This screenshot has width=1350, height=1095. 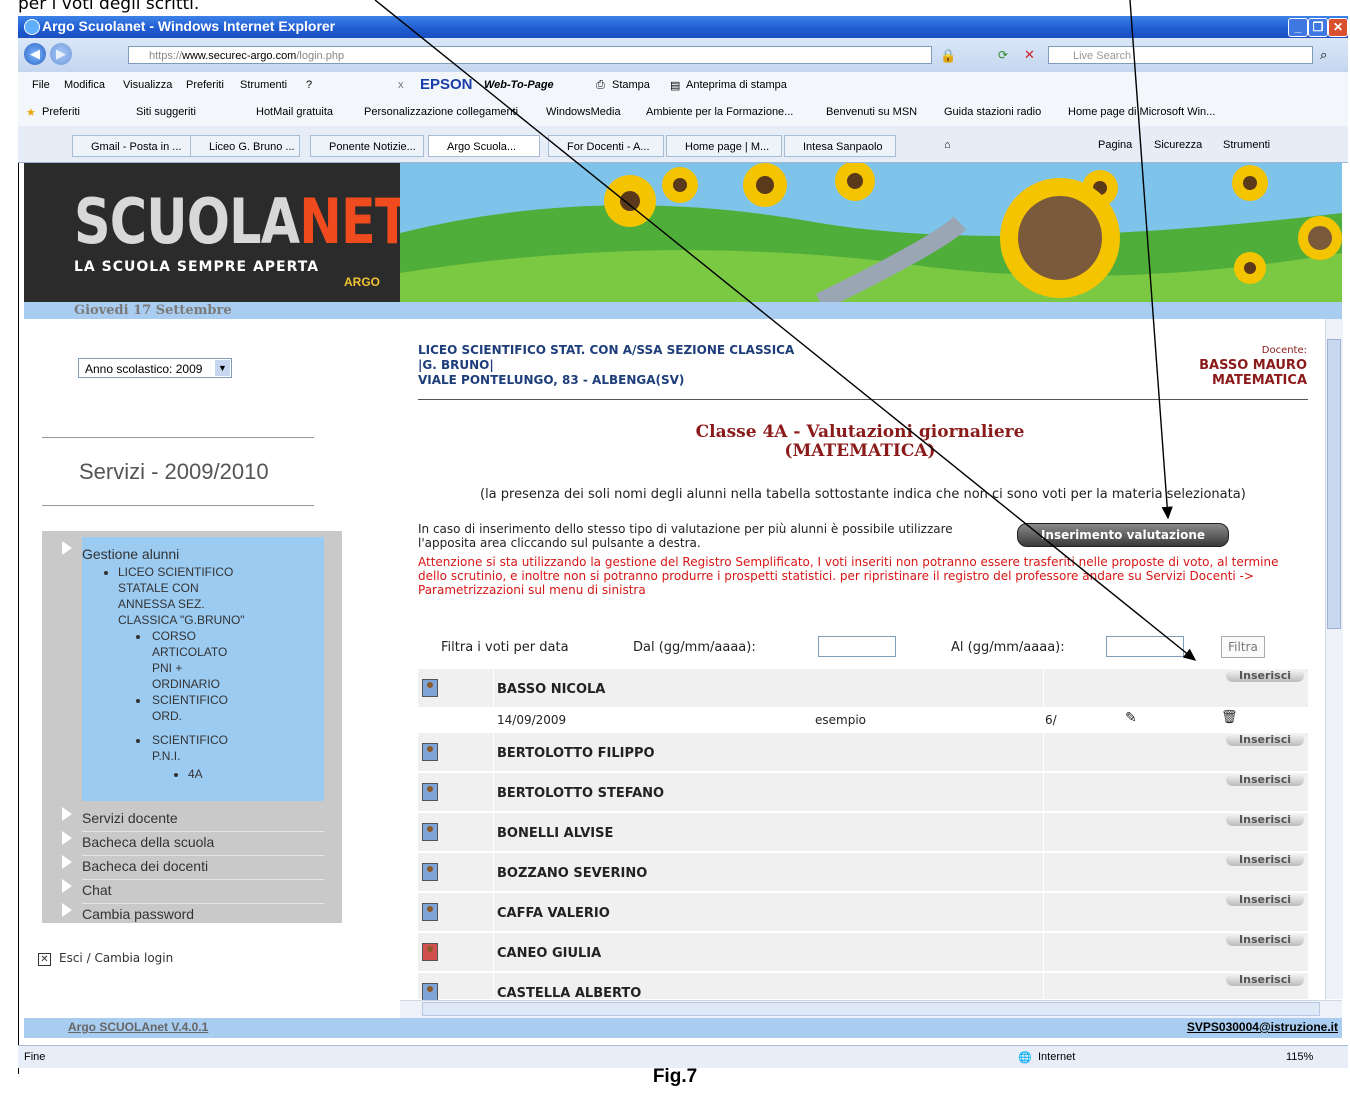 What do you see at coordinates (1298, 27) in the screenshot?
I see `minimize-button: _` at bounding box center [1298, 27].